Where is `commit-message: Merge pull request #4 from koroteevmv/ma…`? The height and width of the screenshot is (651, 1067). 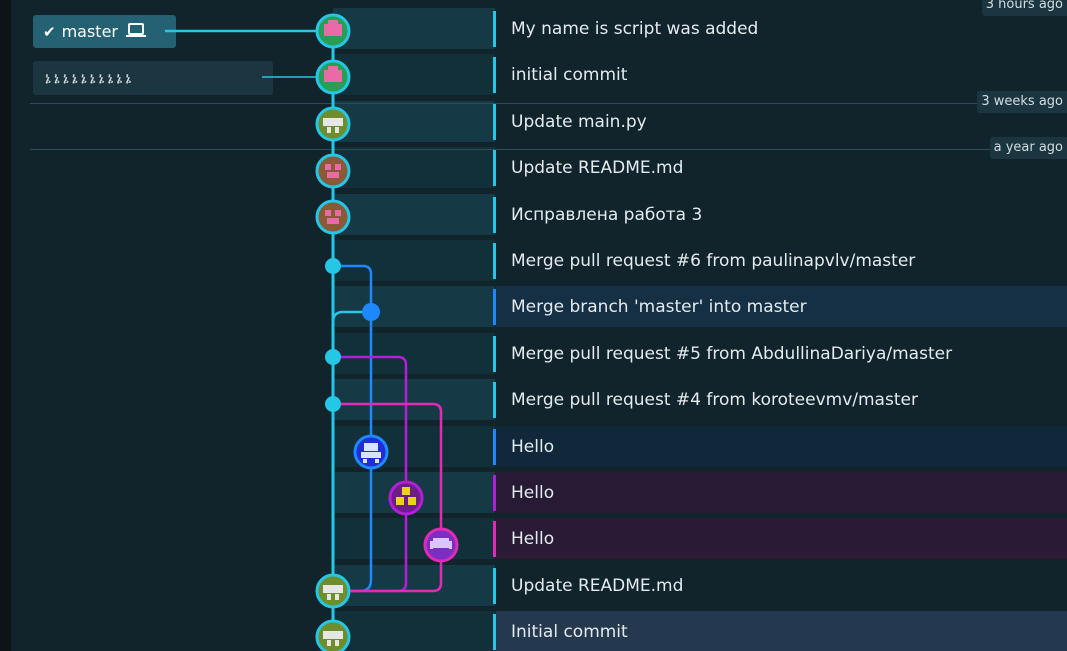 commit-message: Merge pull request #4 from koroteevmv/ma… is located at coordinates (714, 400).